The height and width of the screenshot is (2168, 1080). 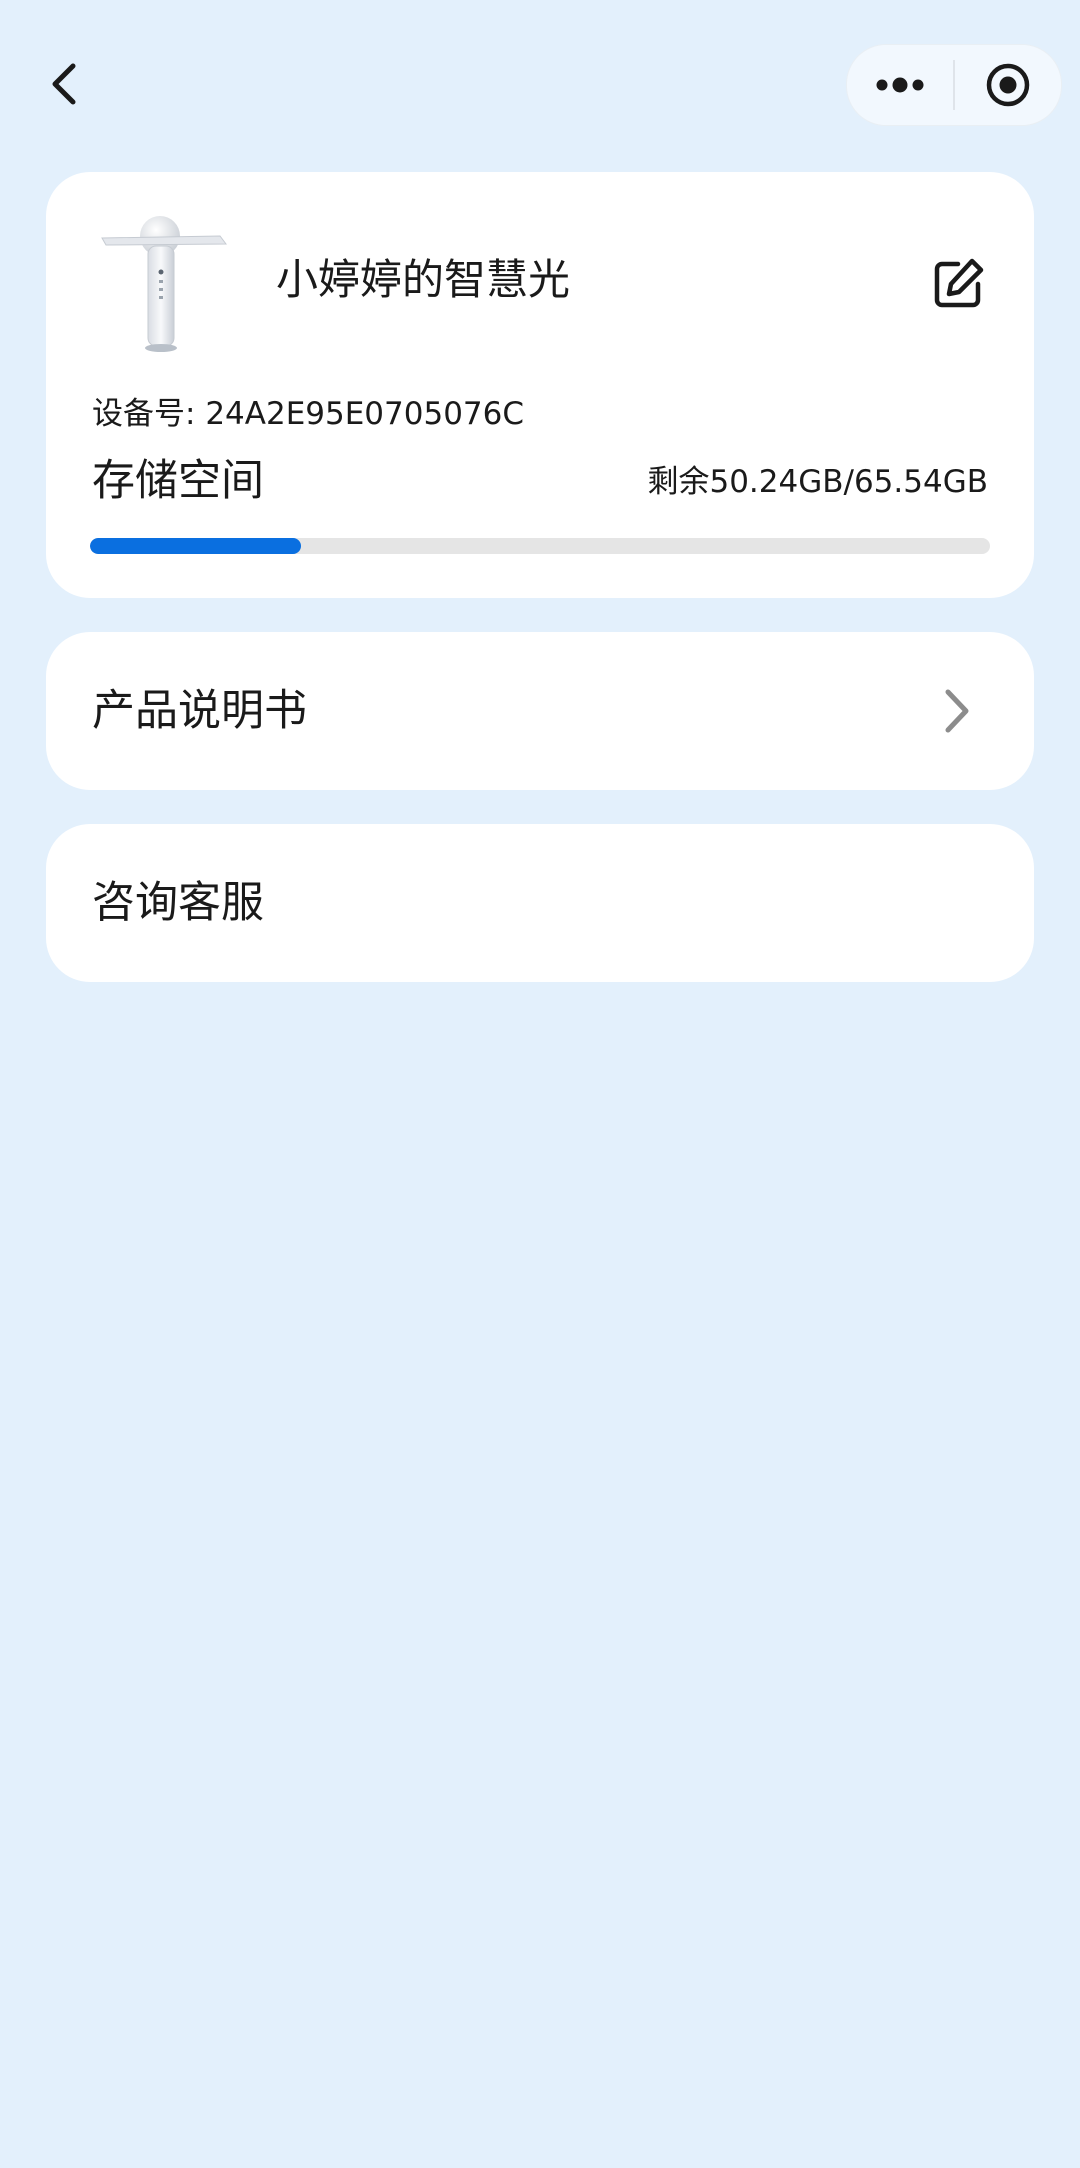 I want to click on storage-progress-bar, so click(x=540, y=546).